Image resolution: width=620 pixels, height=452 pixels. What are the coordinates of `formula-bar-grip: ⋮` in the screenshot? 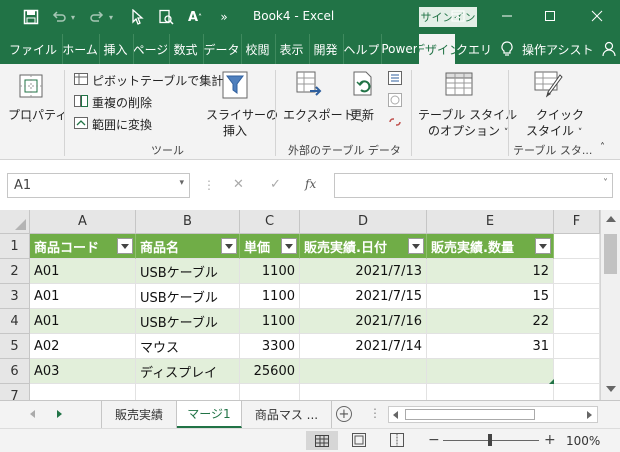 It's located at (209, 185).